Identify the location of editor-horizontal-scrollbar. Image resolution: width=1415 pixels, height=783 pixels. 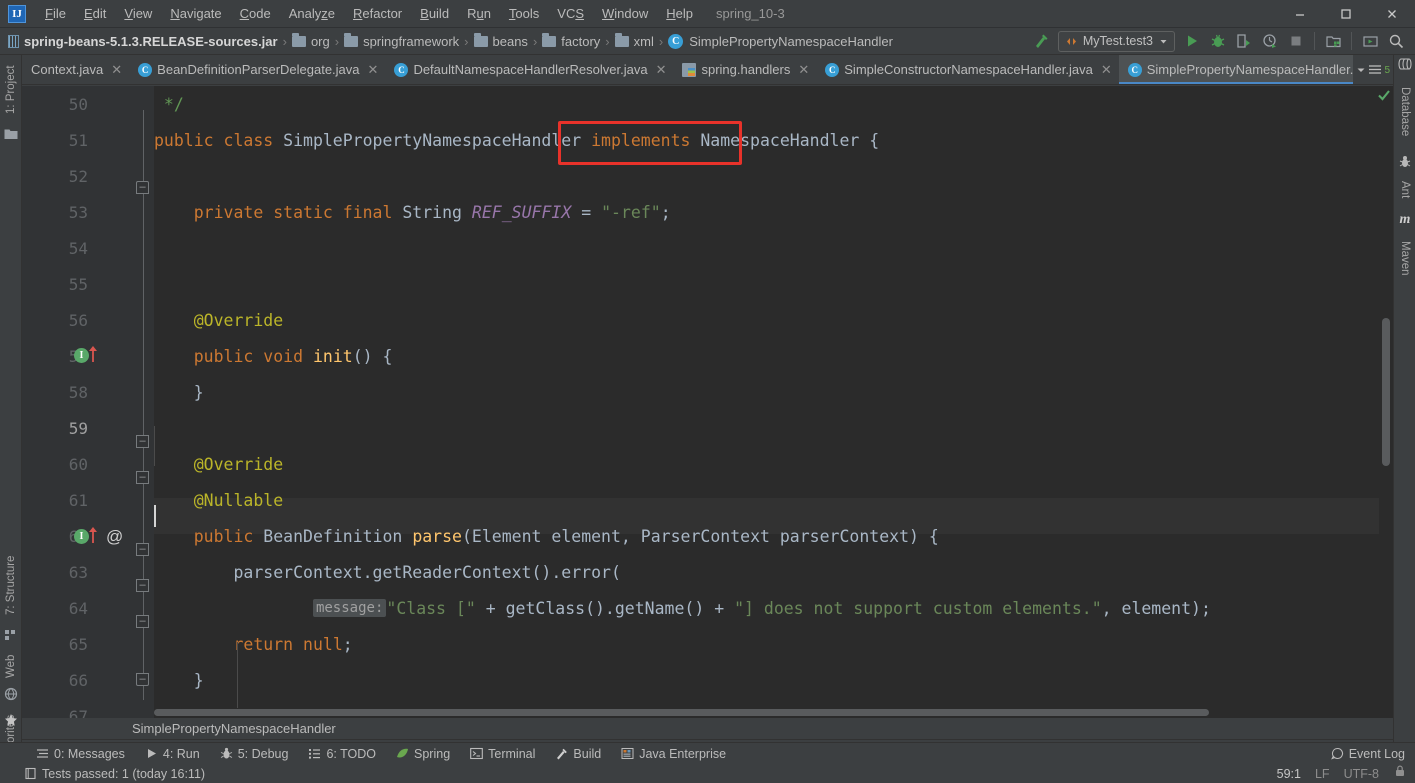
(766, 713).